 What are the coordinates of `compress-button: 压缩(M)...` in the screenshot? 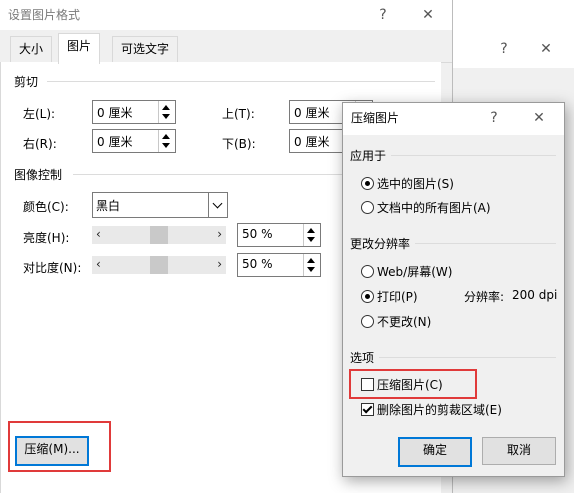 It's located at (52, 451).